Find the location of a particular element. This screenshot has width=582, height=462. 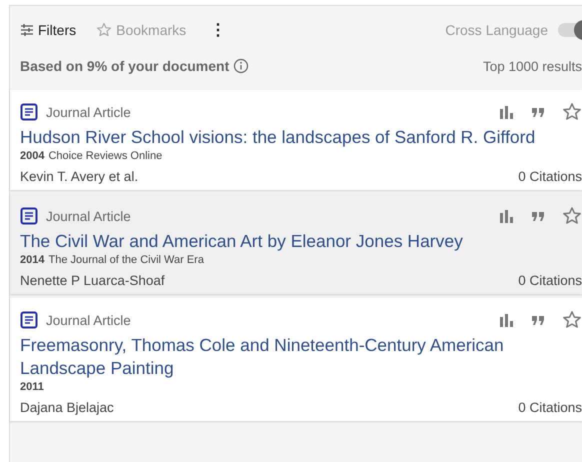

year: 2011 is located at coordinates (32, 387).